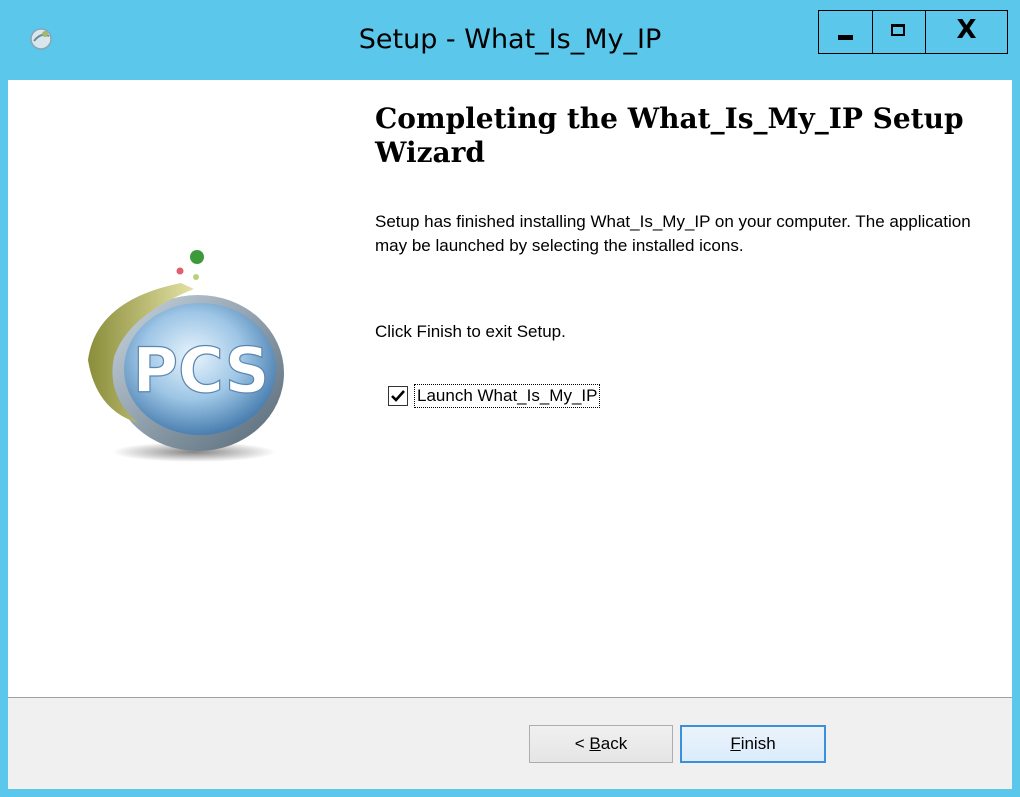  I want to click on checkmark-icon, so click(398, 396).